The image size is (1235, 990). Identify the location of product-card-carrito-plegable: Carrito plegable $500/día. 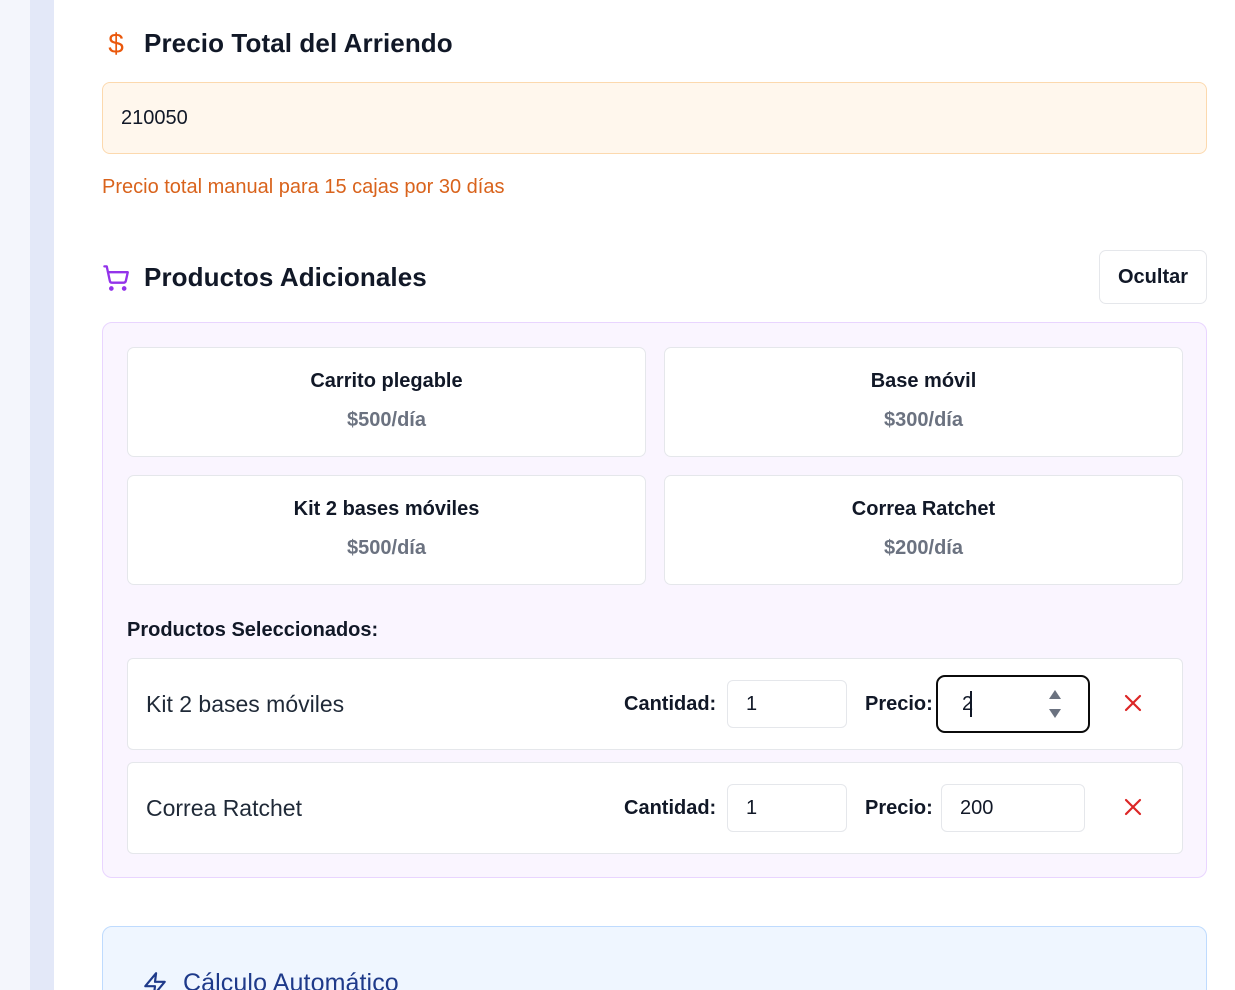
(386, 402).